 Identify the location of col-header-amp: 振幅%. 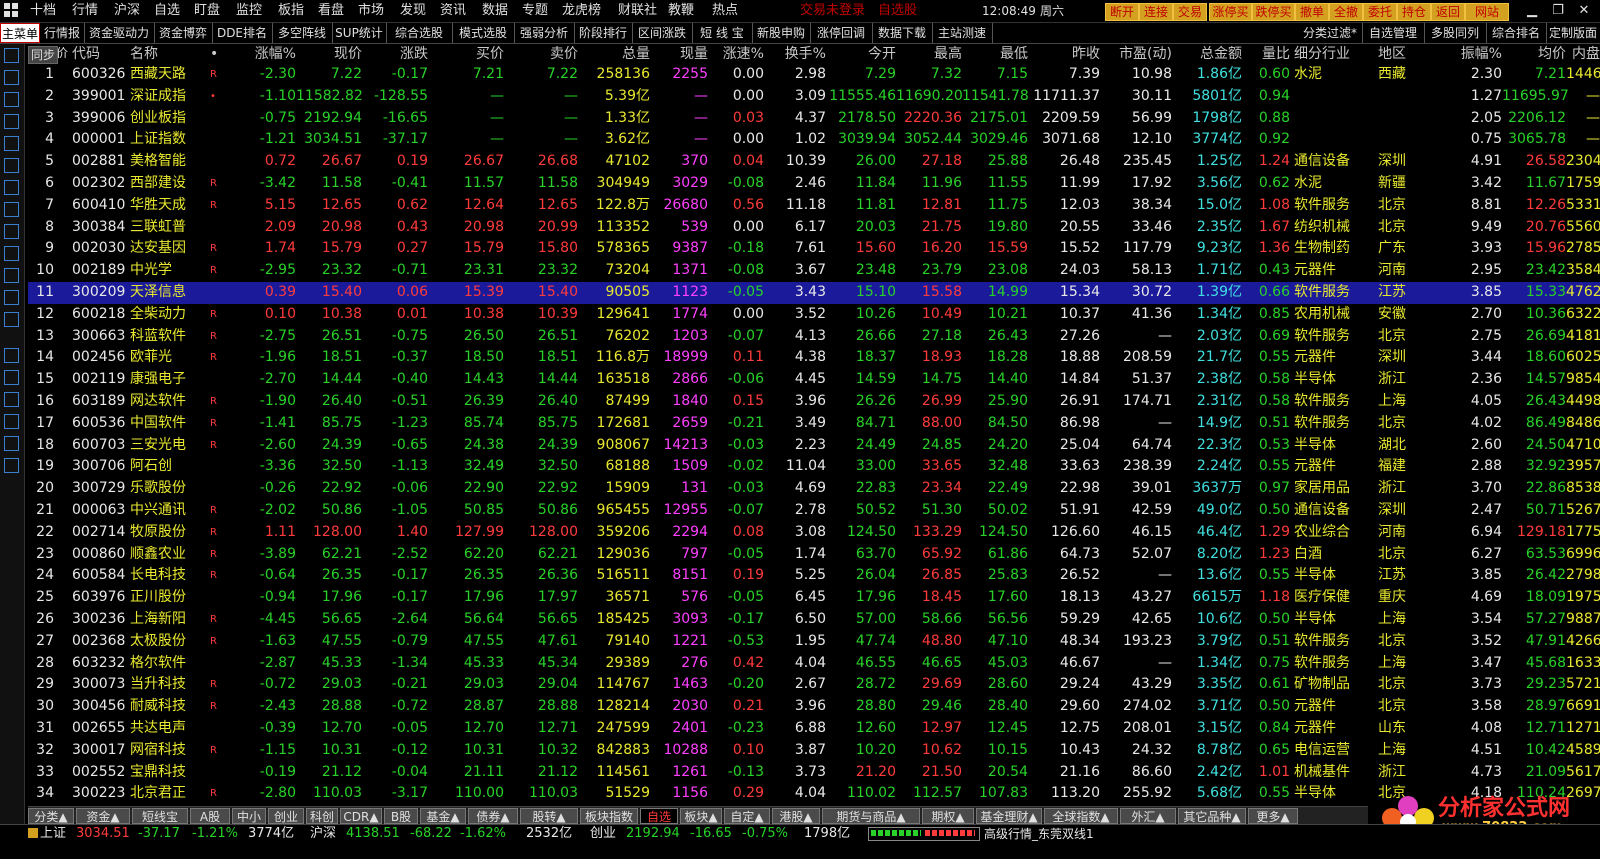
(1469, 54).